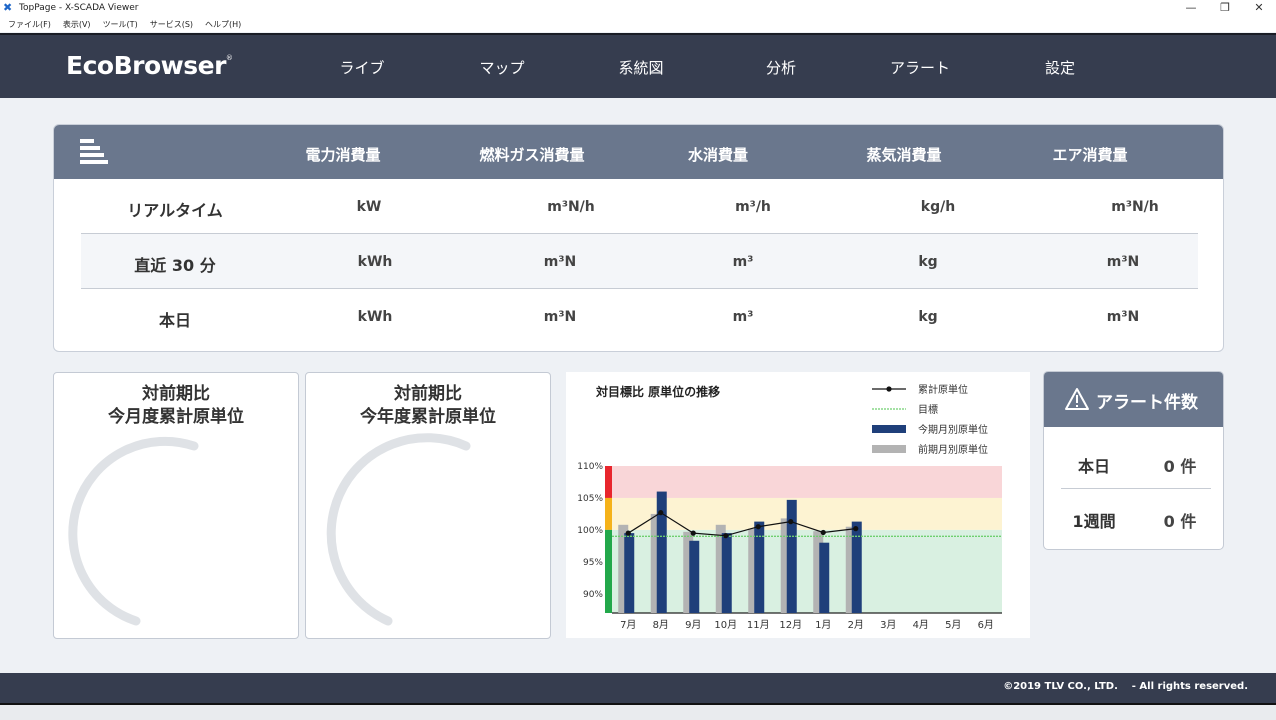  I want to click on window-bottom-strip, so click(638, 711).